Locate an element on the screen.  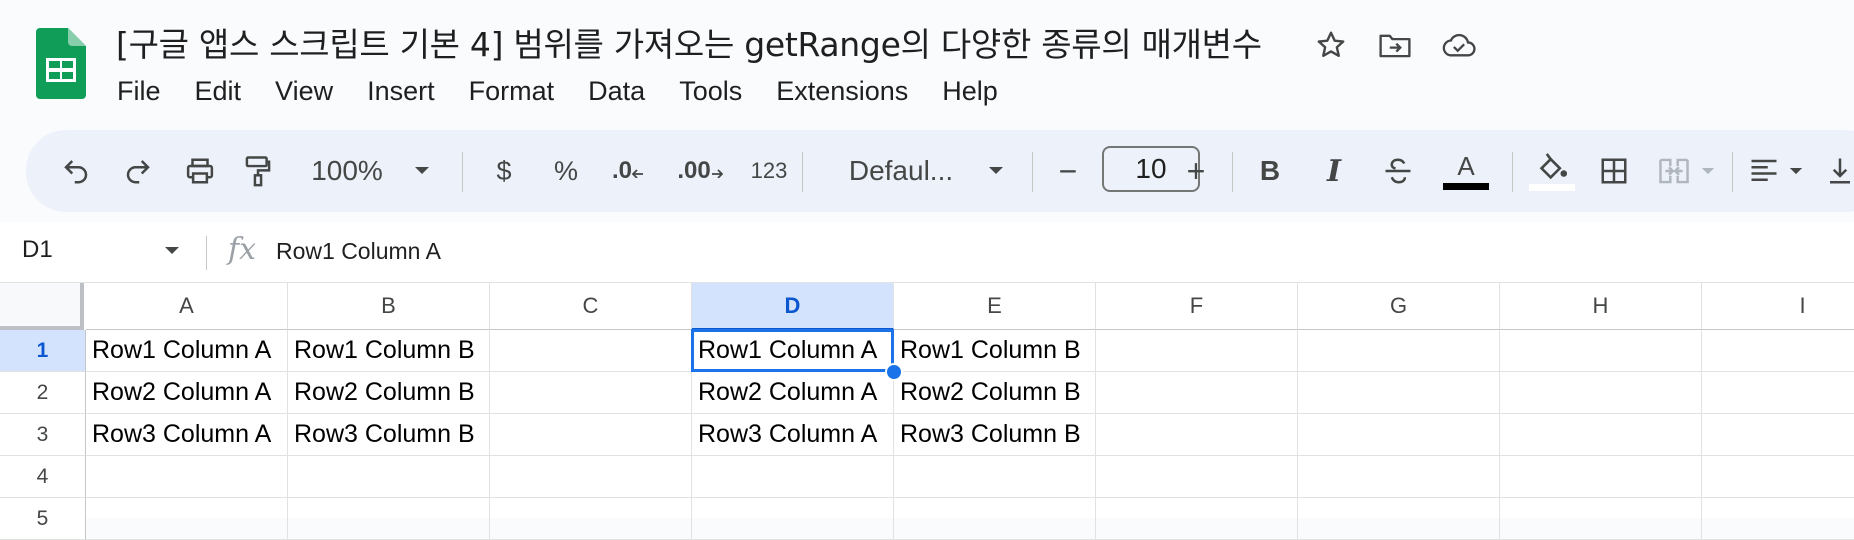
cell-i5 is located at coordinates (1778, 519).